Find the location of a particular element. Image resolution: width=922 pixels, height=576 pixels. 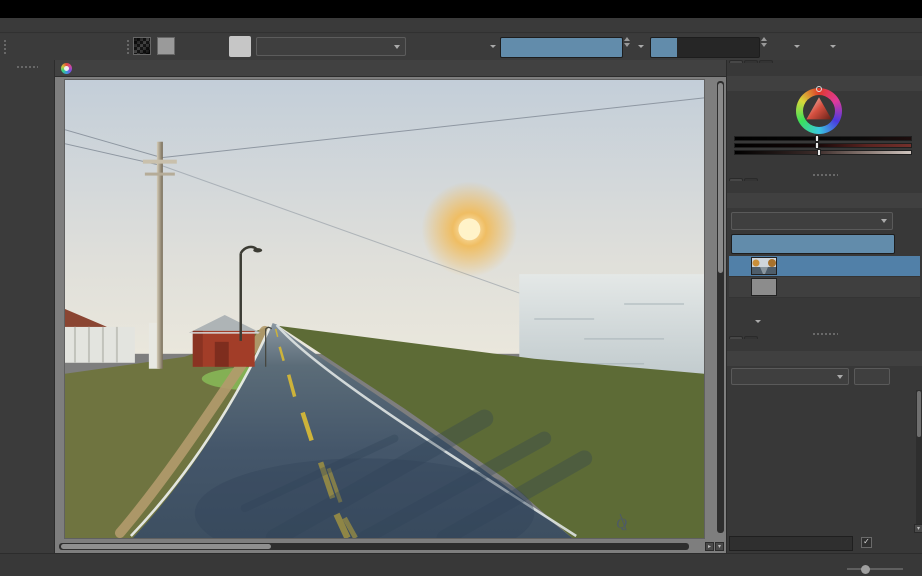

tag-button is located at coordinates (872, 376).